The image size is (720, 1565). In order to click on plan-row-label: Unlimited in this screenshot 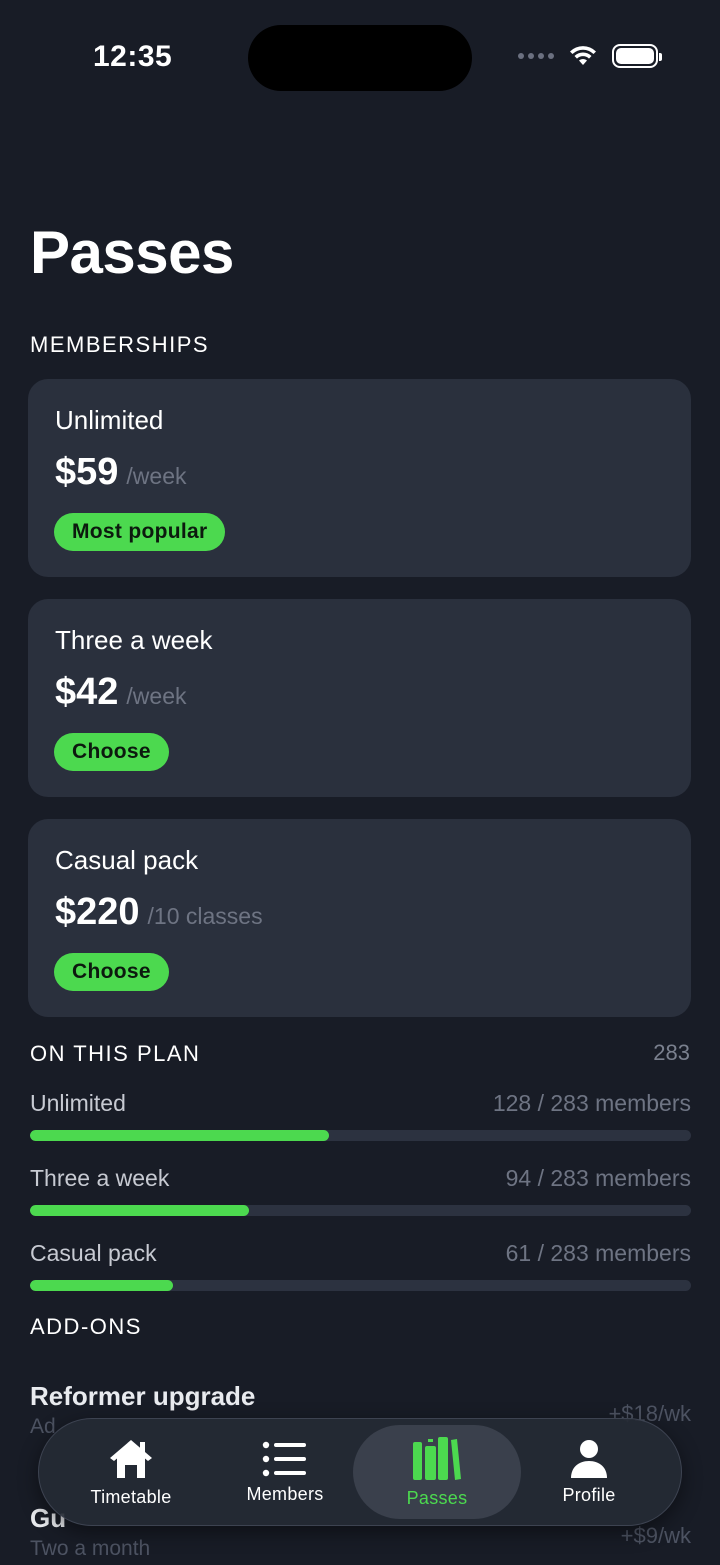, I will do `click(78, 1103)`.